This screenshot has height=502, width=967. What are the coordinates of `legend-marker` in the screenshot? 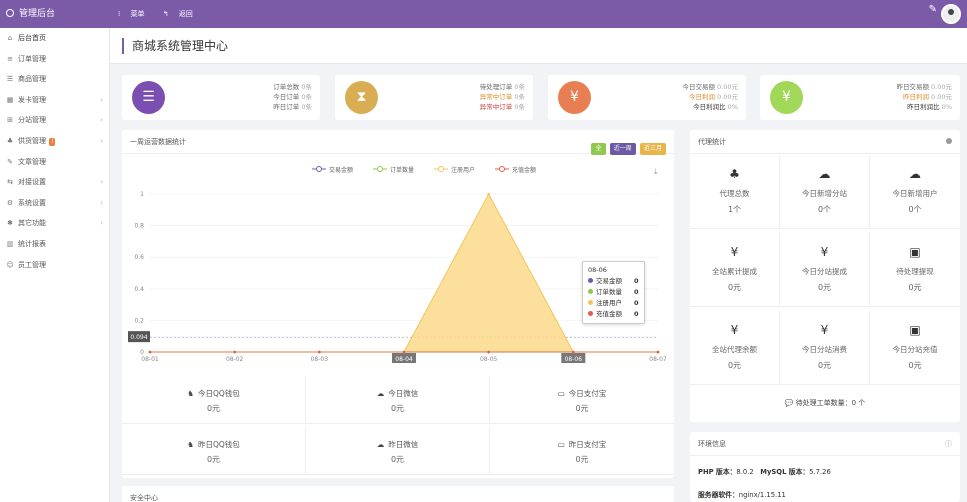 It's located at (502, 169).